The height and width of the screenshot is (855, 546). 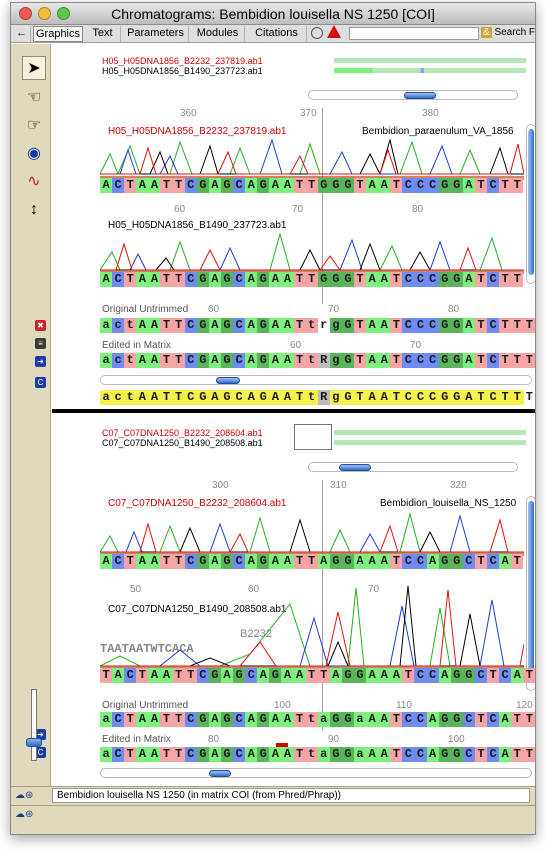 I want to click on hand-right-tool-icon: ☞, so click(x=34, y=126).